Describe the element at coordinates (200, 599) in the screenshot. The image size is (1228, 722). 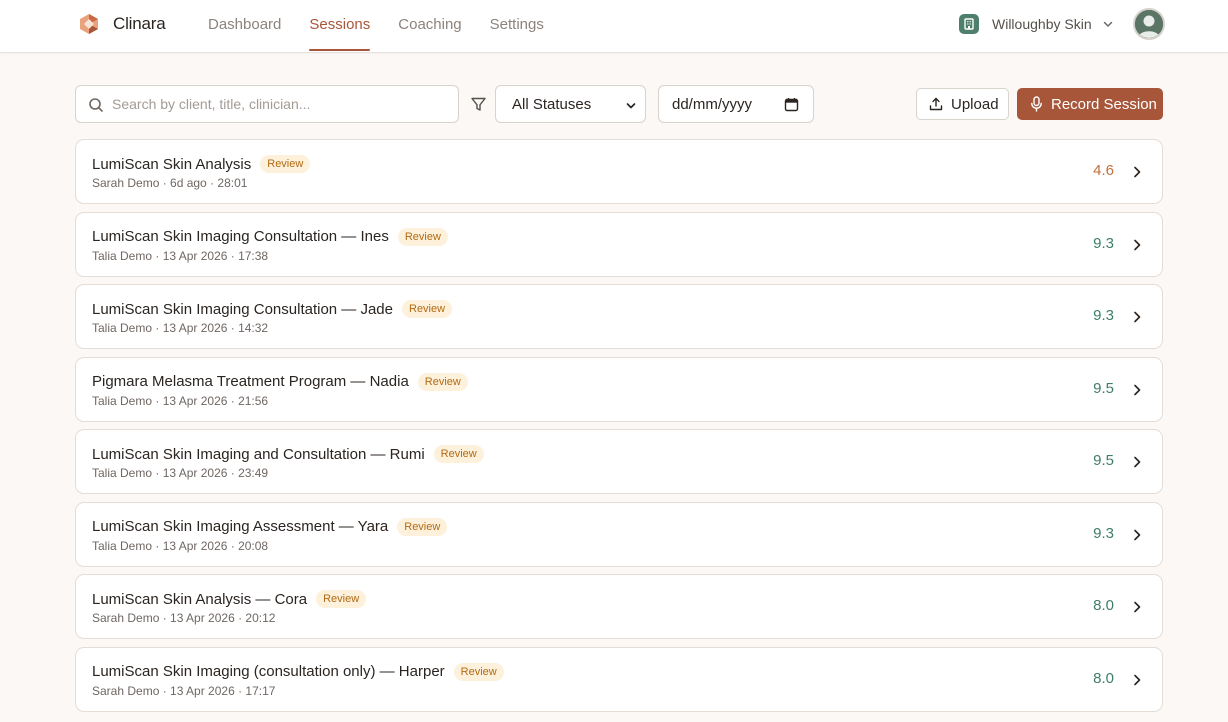
I see `session-title: LumiScan Skin Analysis — Cora` at that location.